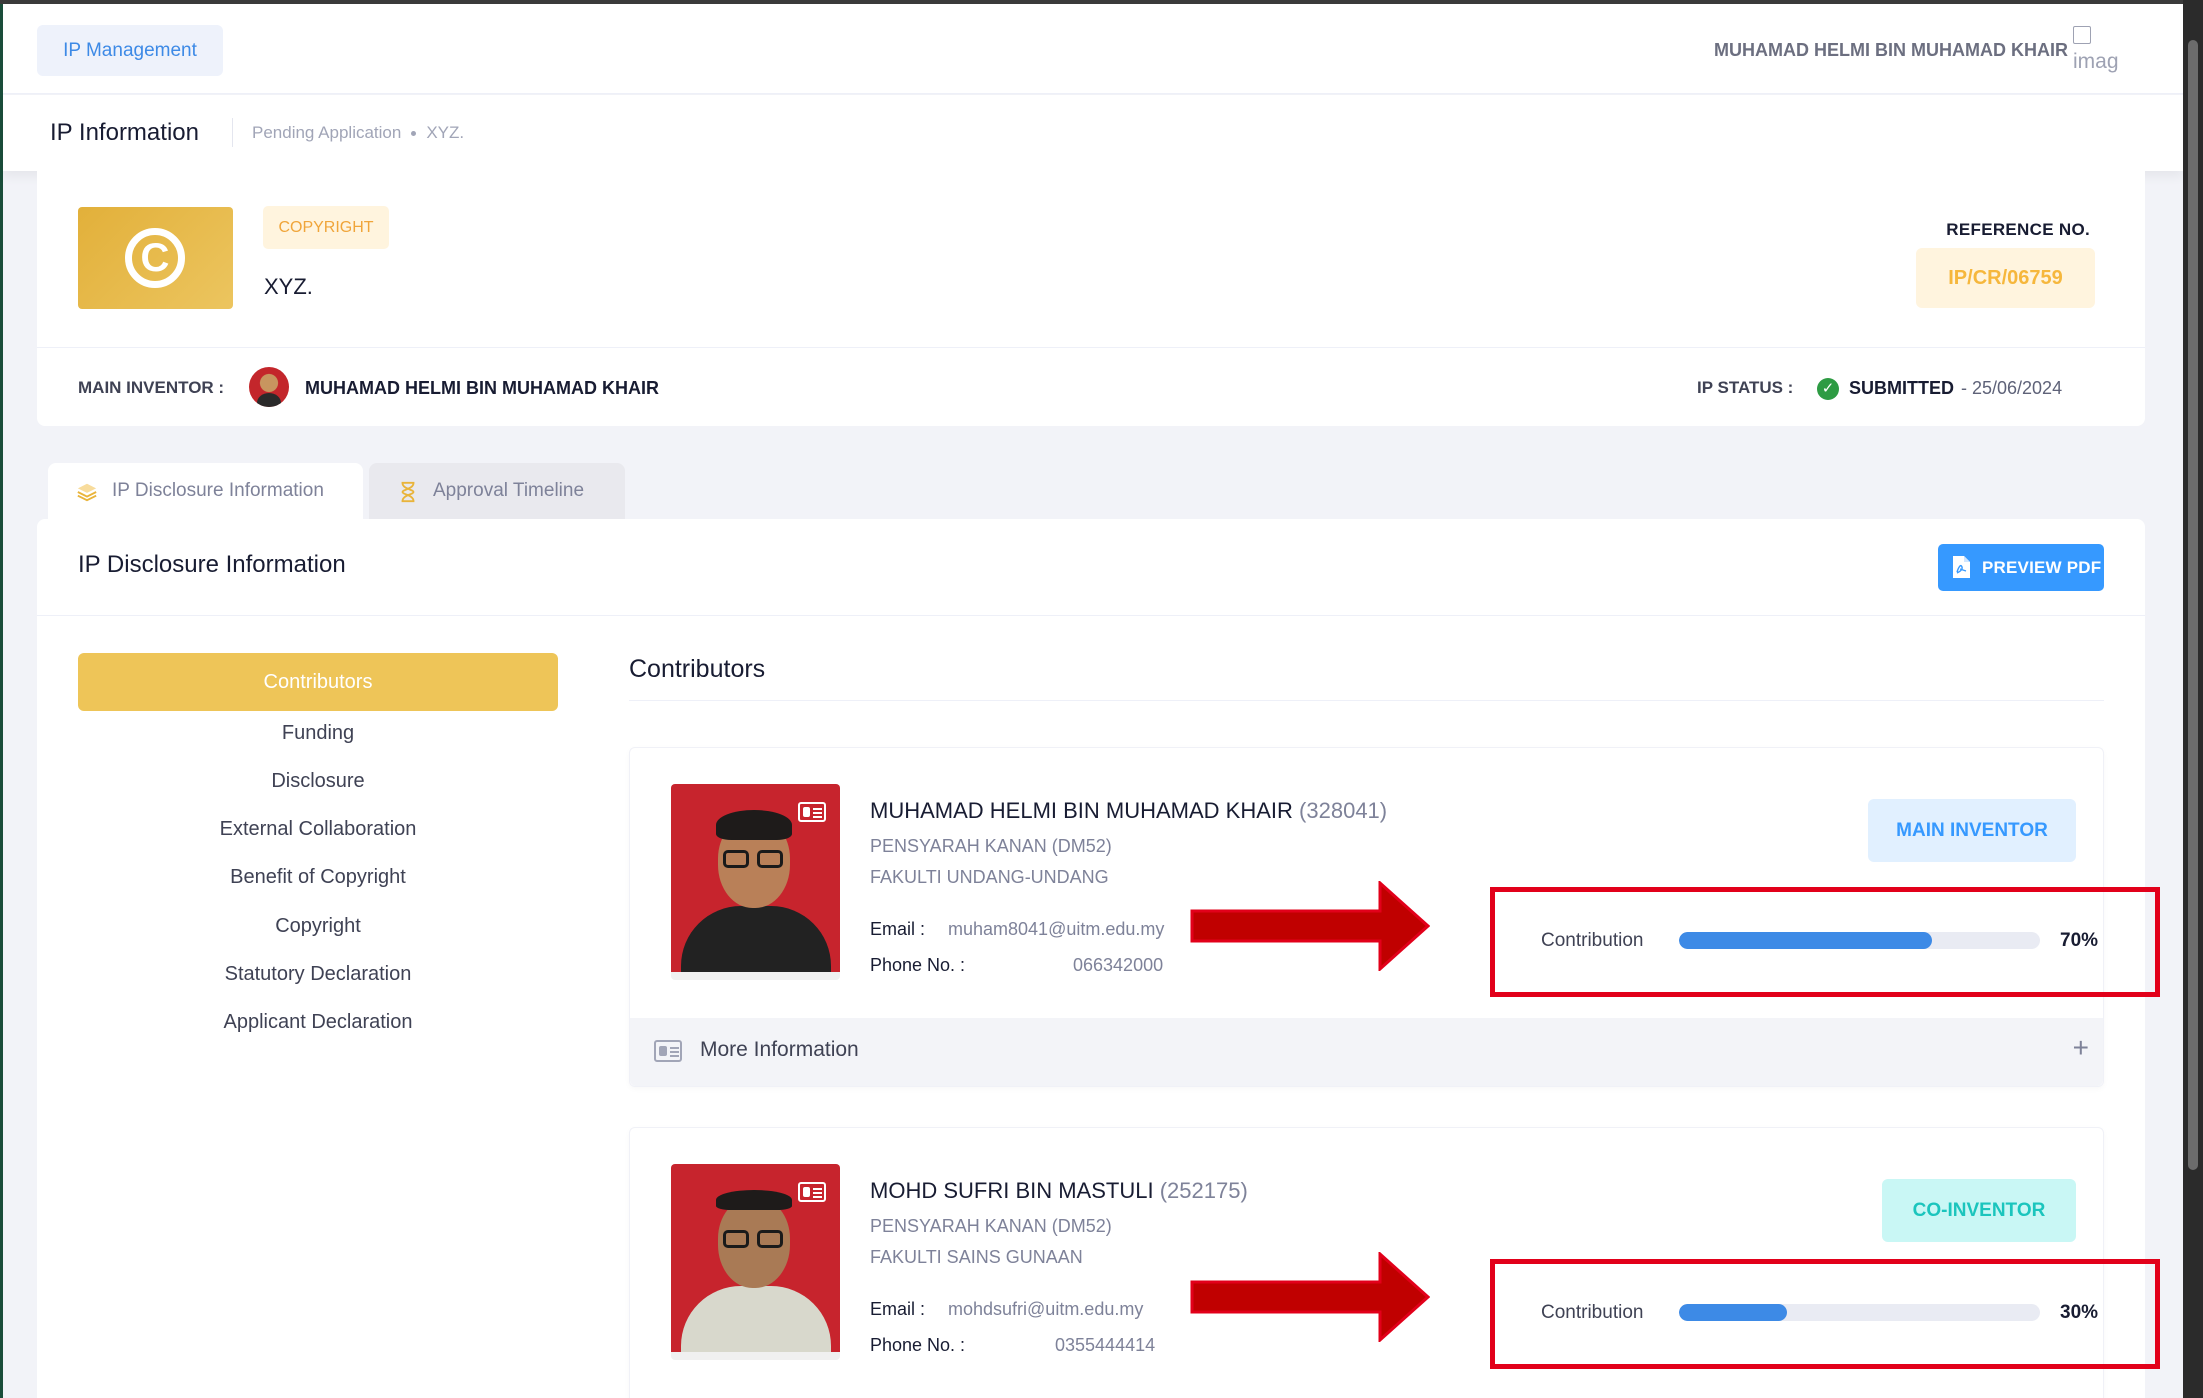 The height and width of the screenshot is (1398, 2203). I want to click on user-image-alt-text: imag, so click(2096, 61).